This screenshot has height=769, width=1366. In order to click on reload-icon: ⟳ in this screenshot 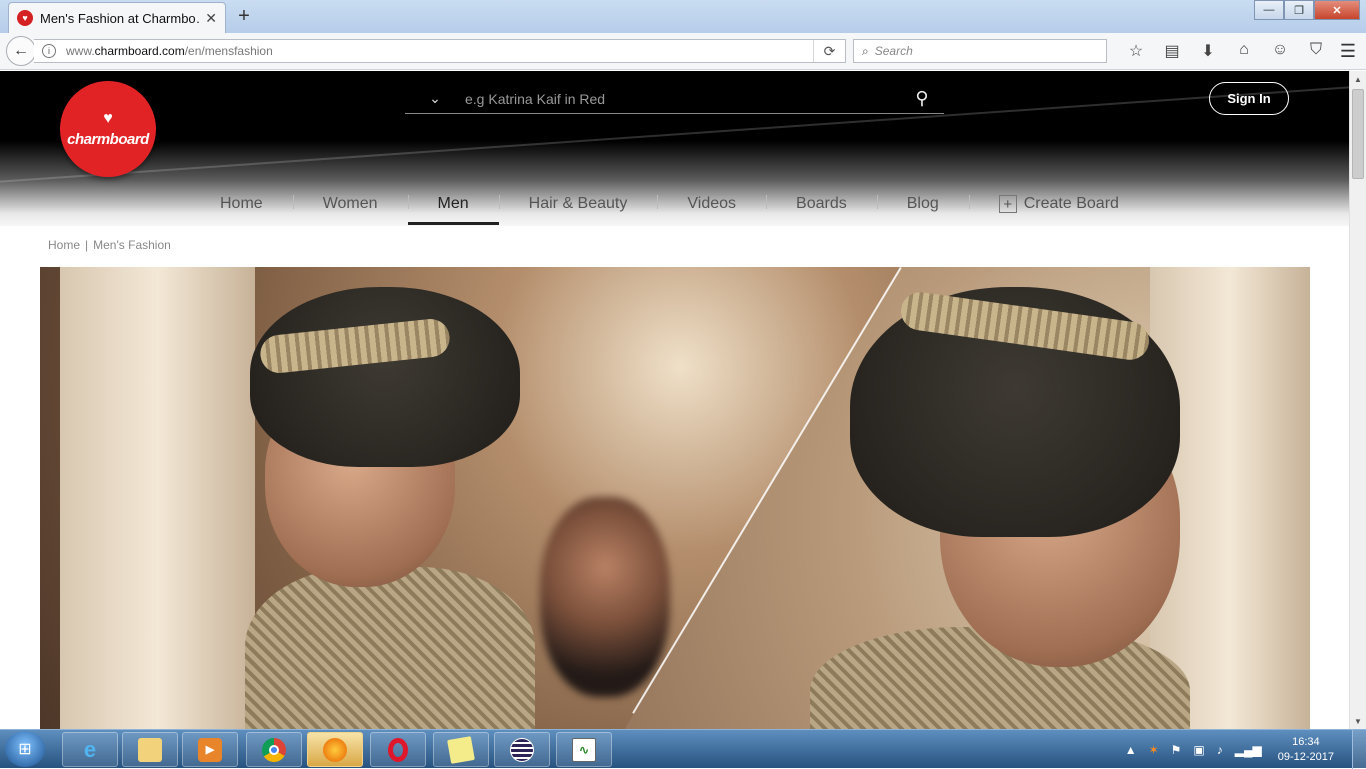, I will do `click(829, 51)`.